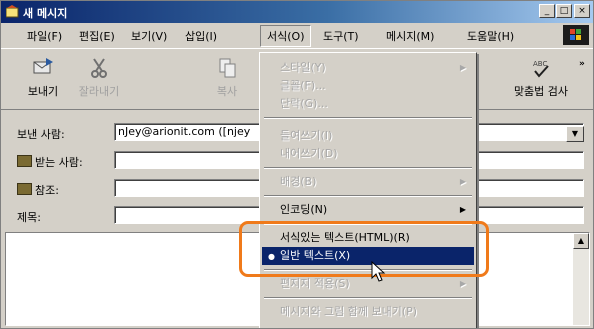  What do you see at coordinates (99, 91) in the screenshot?
I see `cut-label: 잘라내기` at bounding box center [99, 91].